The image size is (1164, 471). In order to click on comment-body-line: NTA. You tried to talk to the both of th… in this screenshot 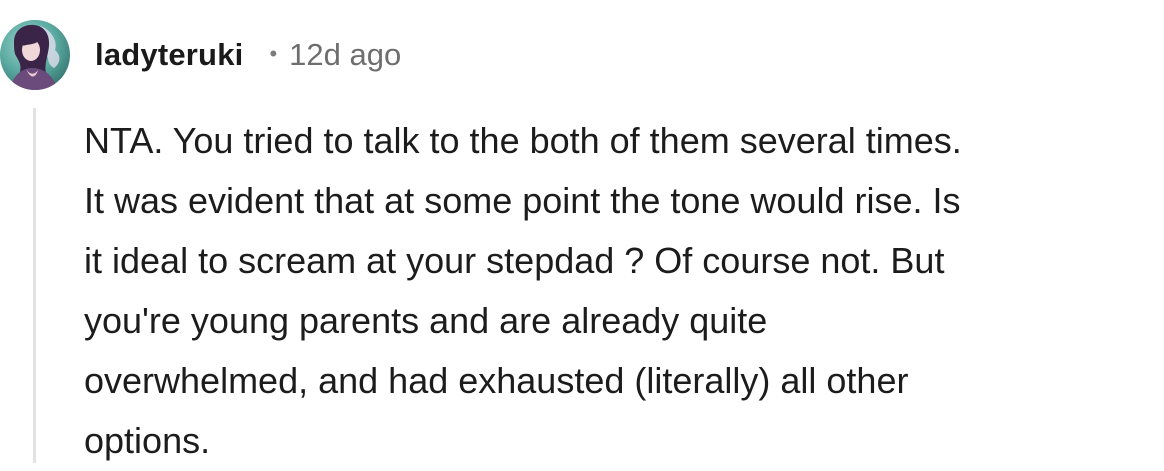, I will do `click(523, 140)`.